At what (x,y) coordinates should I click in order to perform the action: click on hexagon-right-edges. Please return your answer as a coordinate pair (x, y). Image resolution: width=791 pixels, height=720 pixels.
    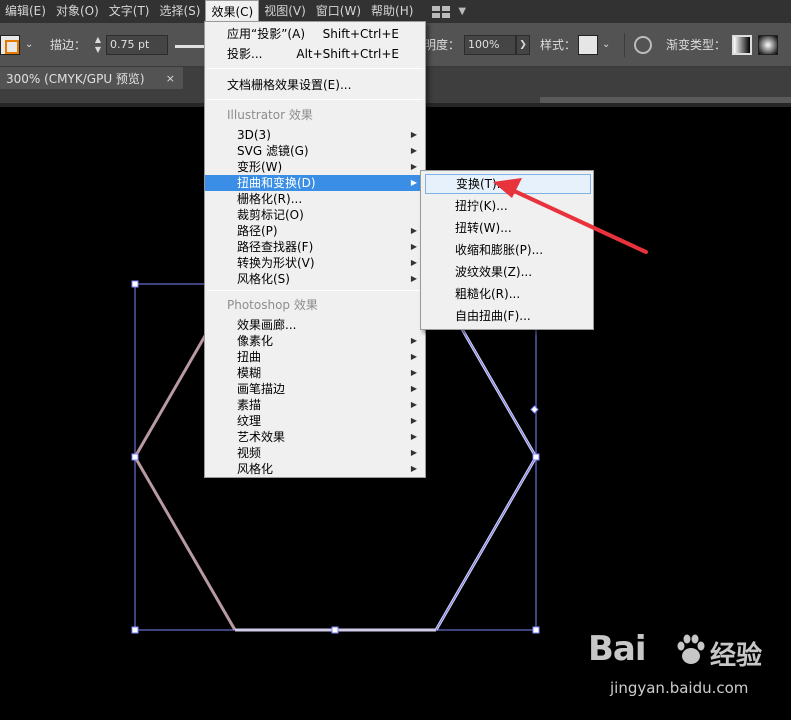
    Looking at the image, I should click on (486, 457).